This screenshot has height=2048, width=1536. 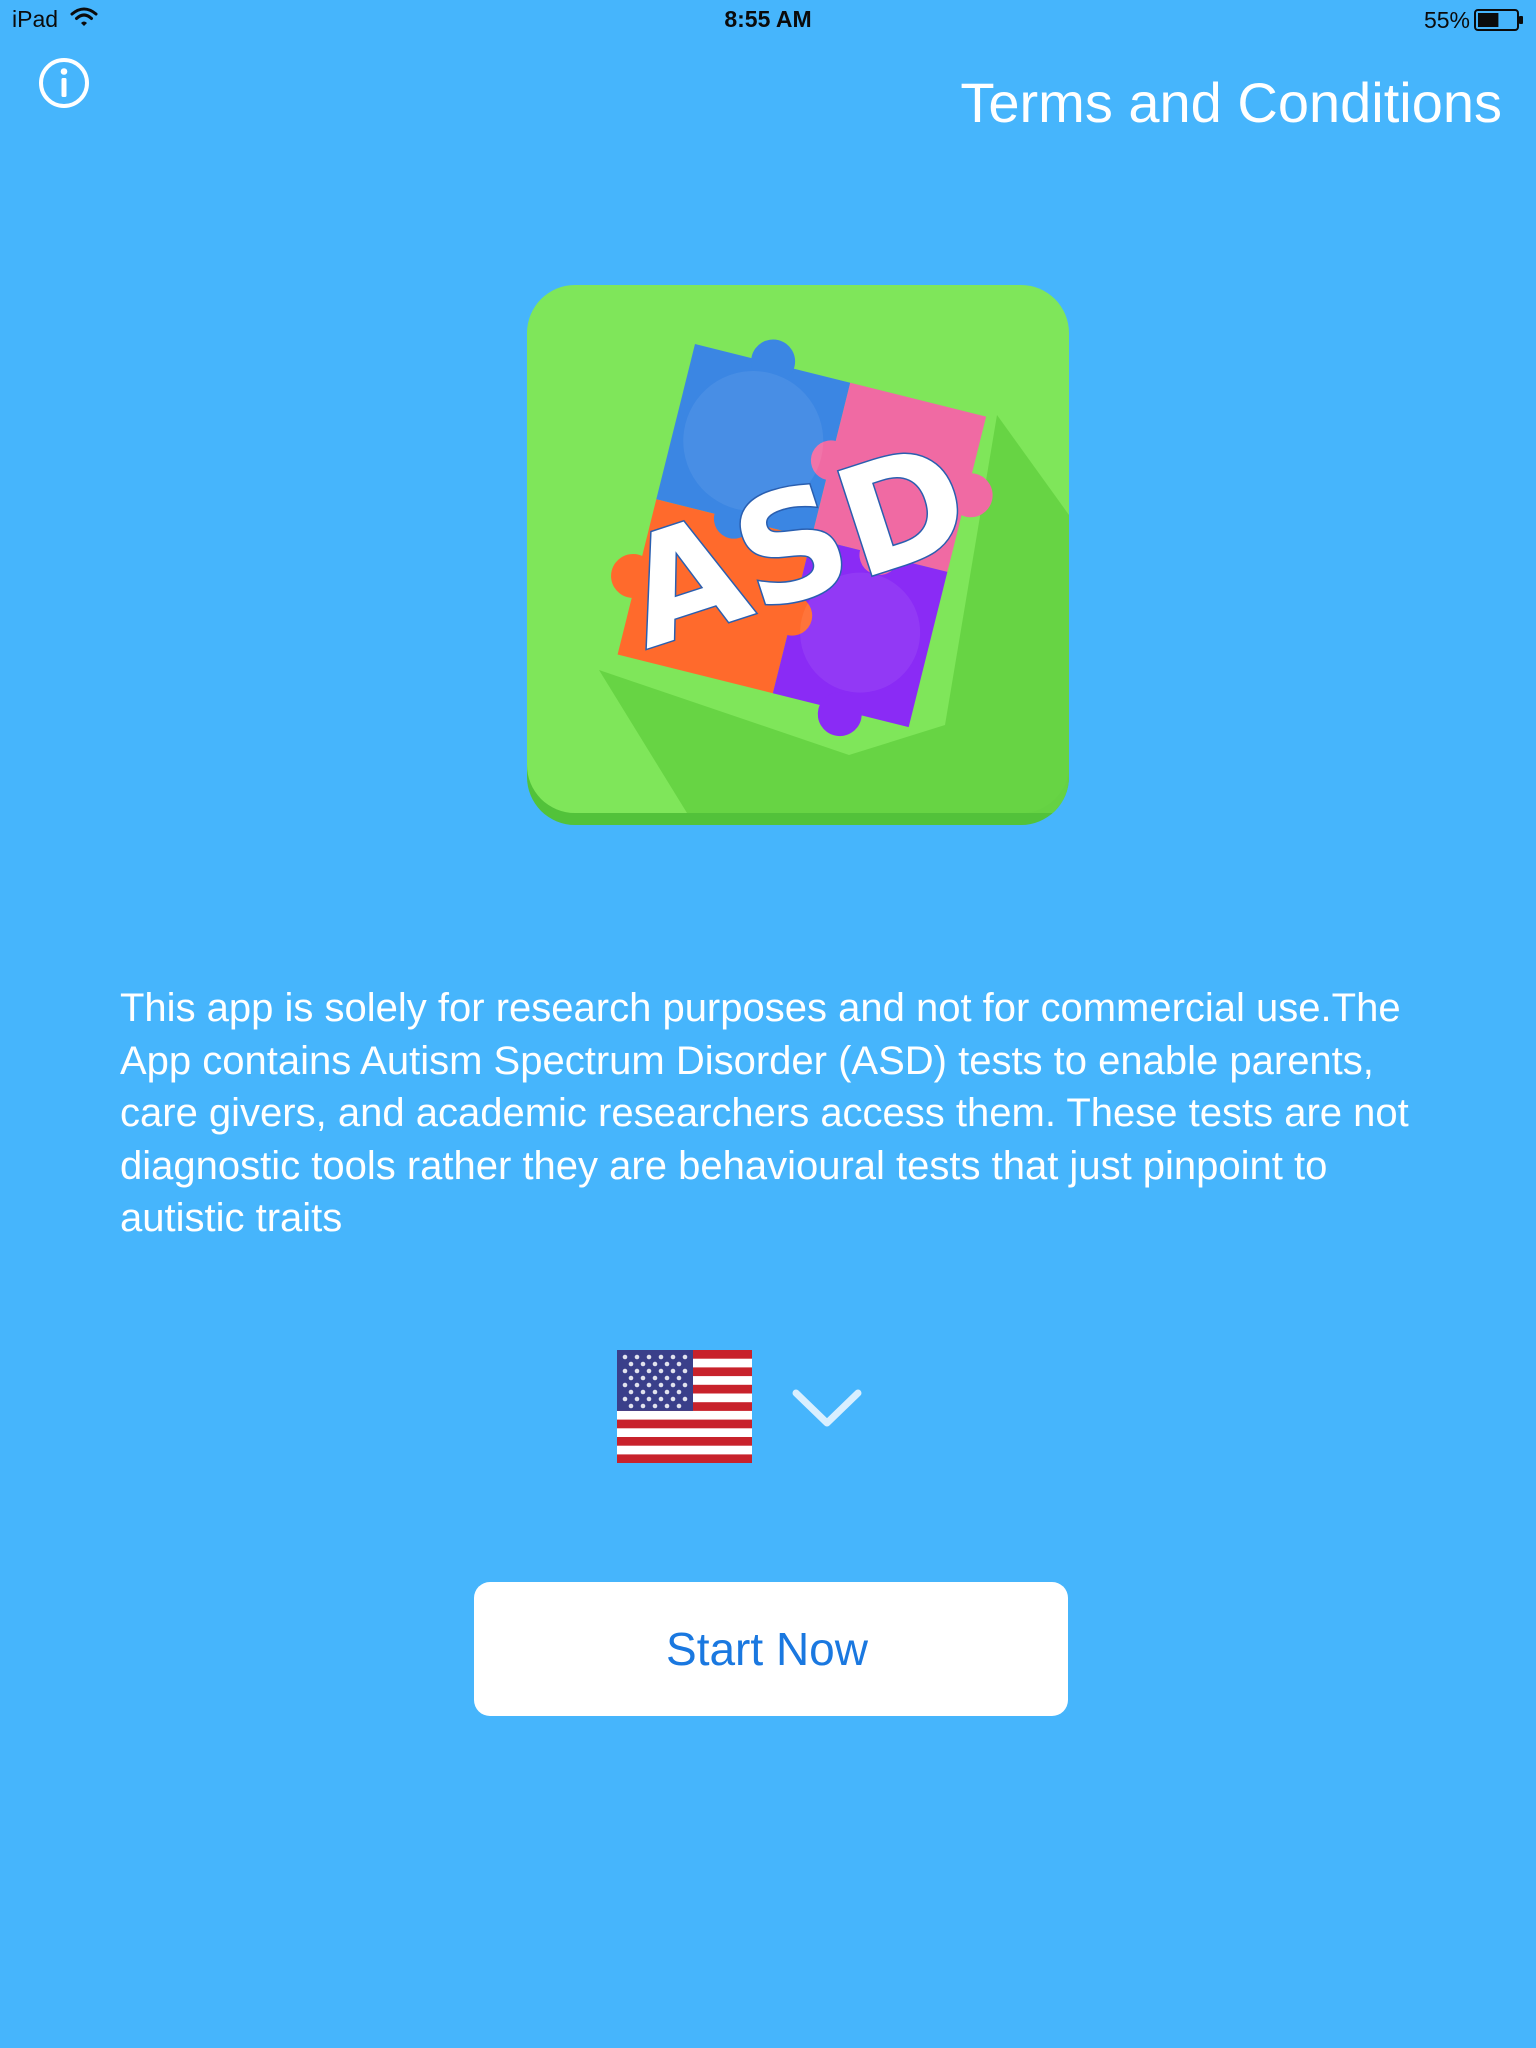 I want to click on us-flag-icon, so click(x=684, y=1406).